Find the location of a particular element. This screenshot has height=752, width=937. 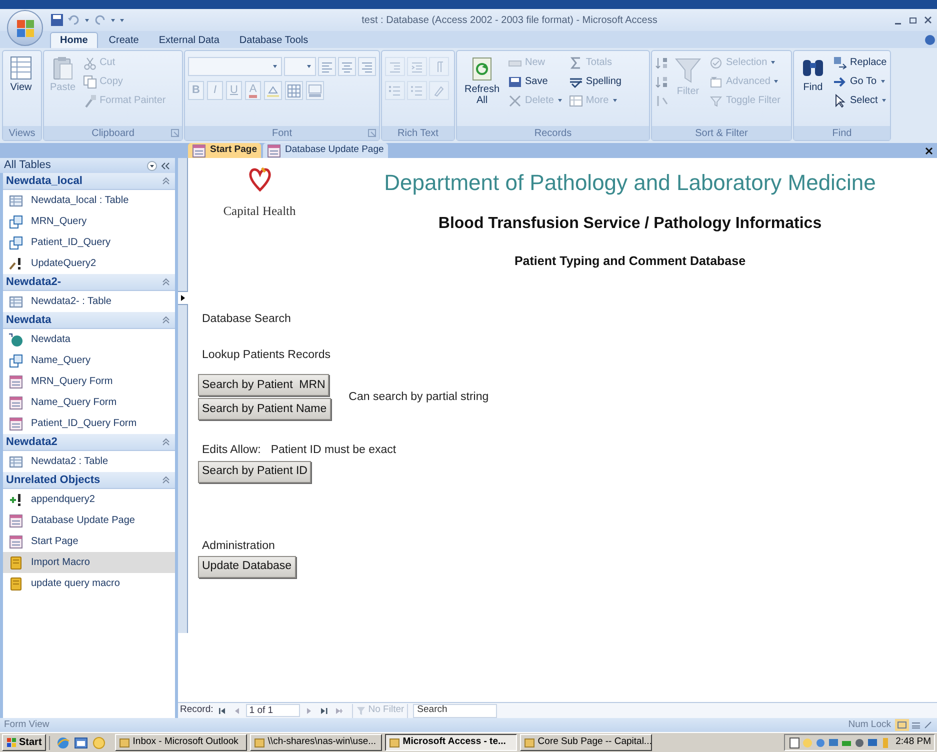

start-button: Start is located at coordinates (24, 742).